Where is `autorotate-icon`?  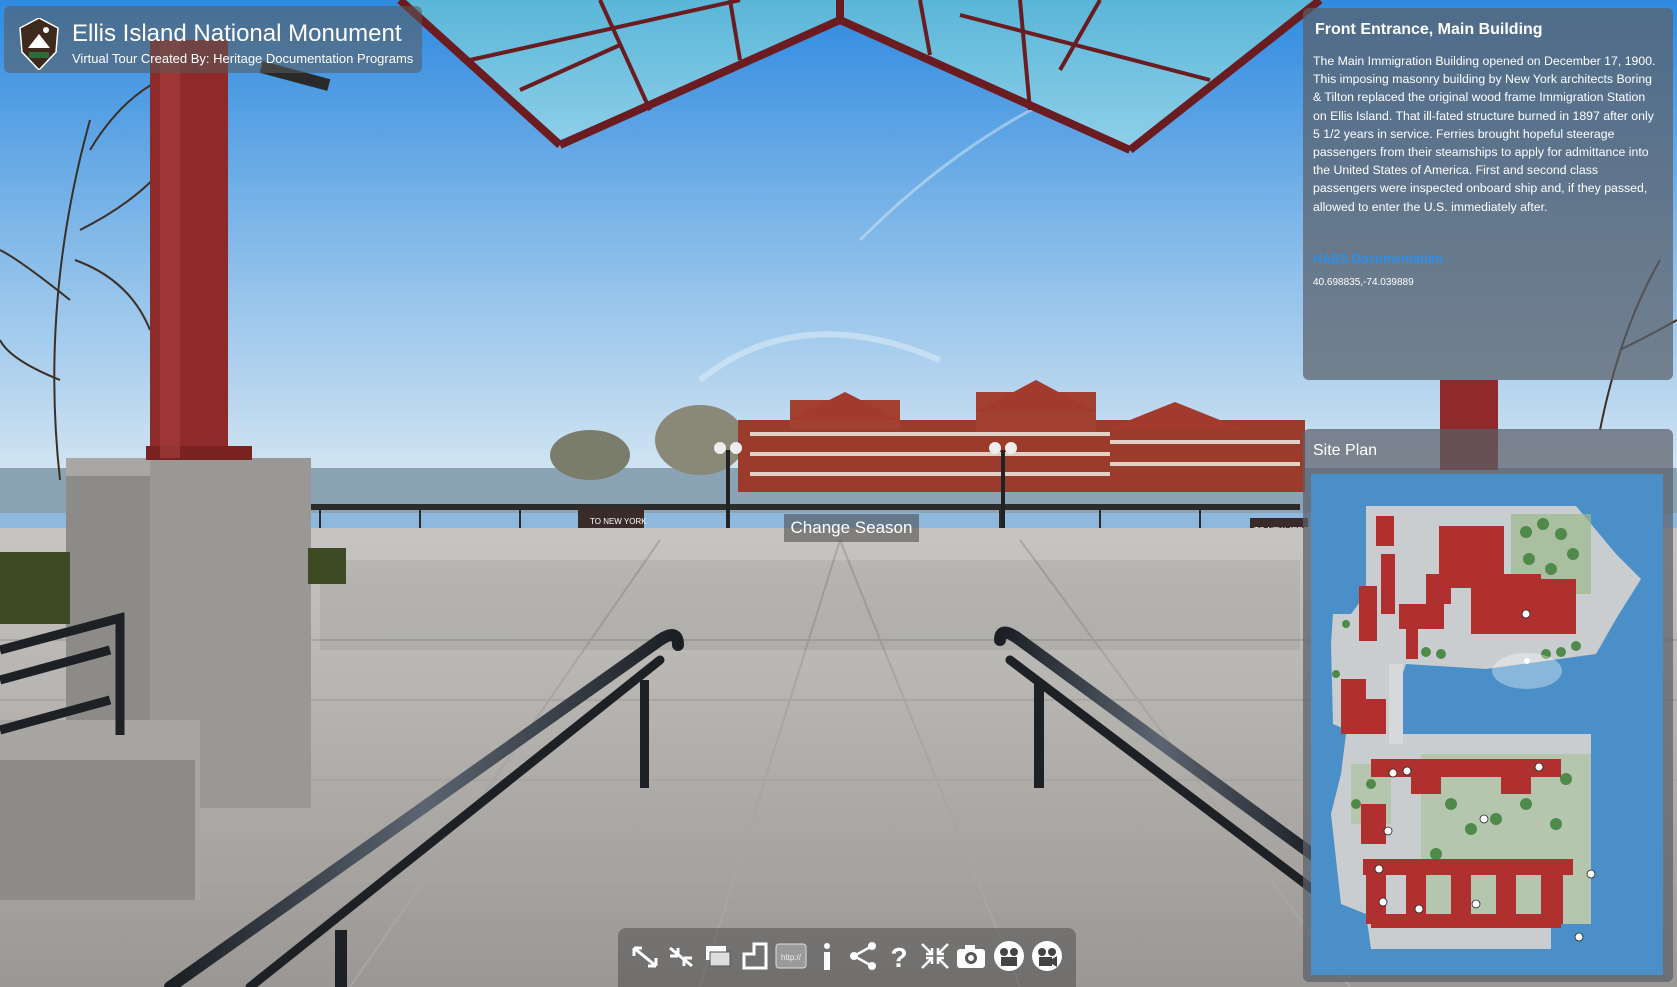
autorotate-icon is located at coordinates (1009, 956).